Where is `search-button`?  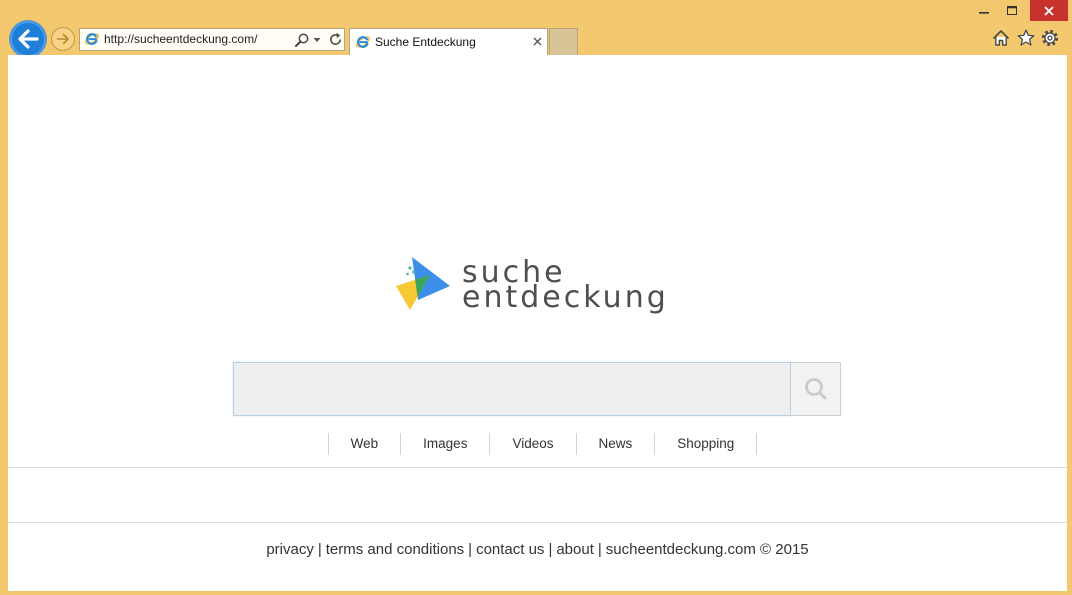
search-button is located at coordinates (816, 389).